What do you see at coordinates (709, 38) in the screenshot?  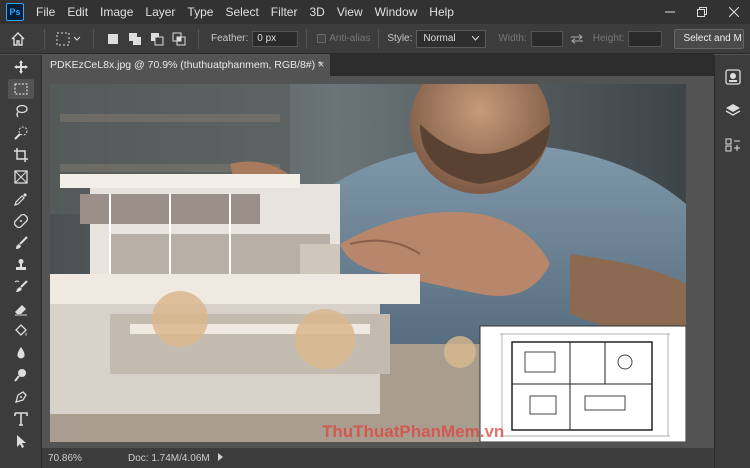 I see `select-and-mask-button: Select and M` at bounding box center [709, 38].